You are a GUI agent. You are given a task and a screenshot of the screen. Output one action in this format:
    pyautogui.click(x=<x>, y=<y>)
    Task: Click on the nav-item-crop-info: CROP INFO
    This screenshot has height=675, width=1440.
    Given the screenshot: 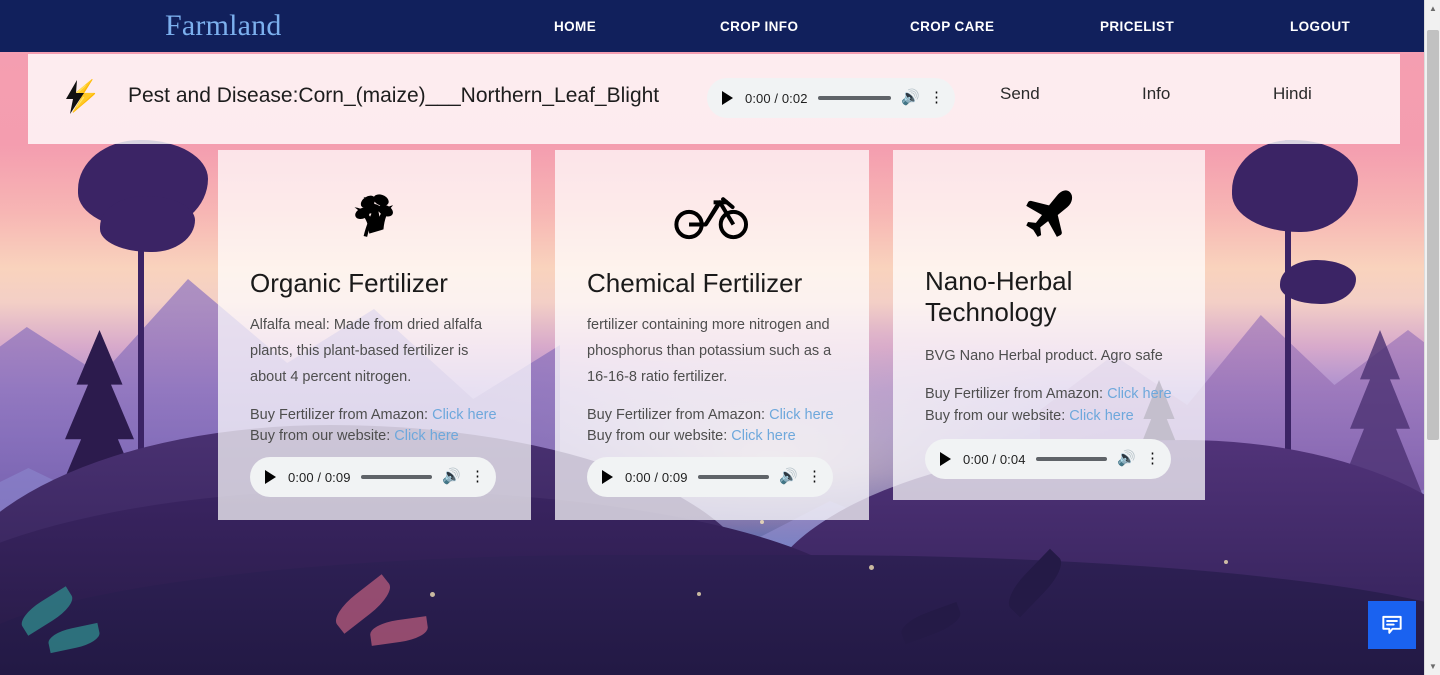 What is the action you would take?
    pyautogui.click(x=759, y=26)
    